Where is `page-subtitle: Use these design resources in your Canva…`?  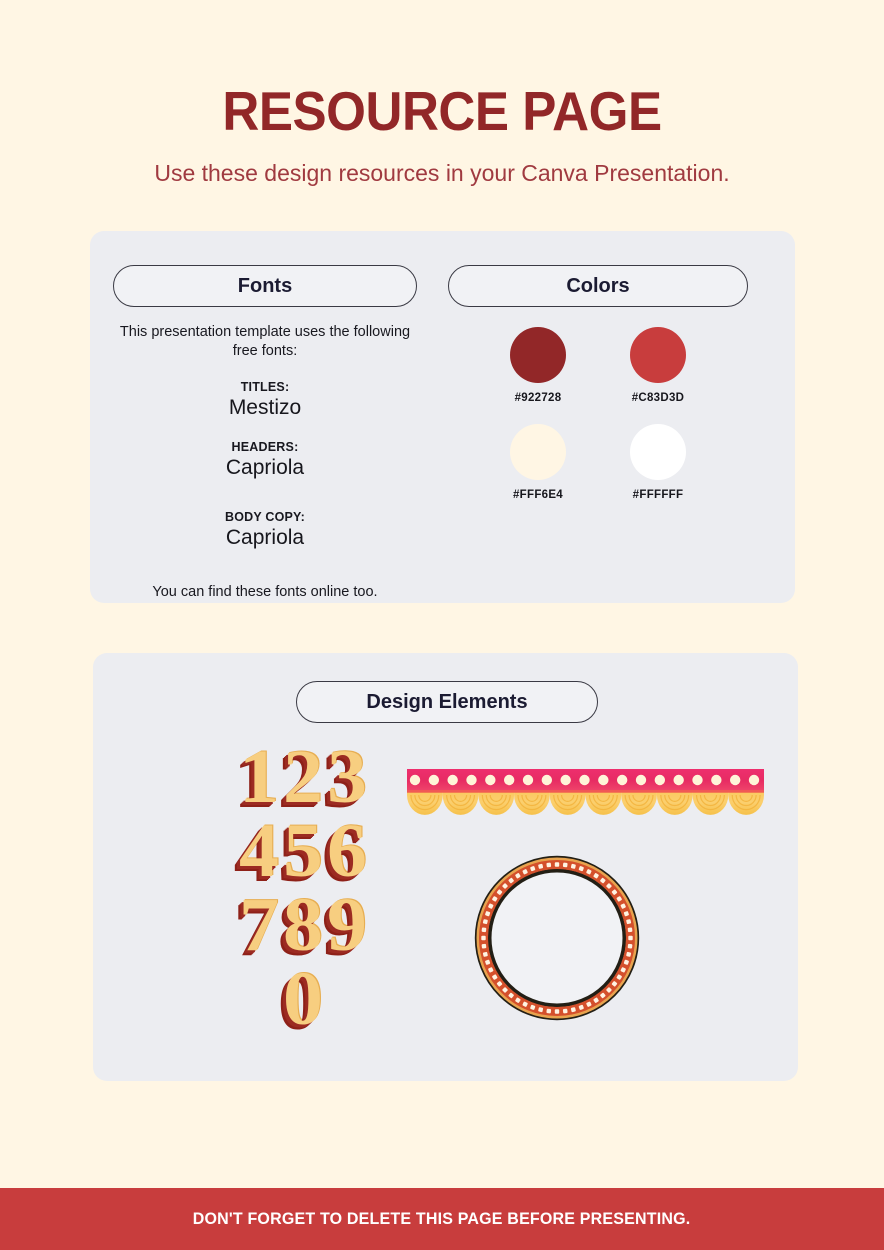
page-subtitle: Use these design resources in your Canva… is located at coordinates (442, 173).